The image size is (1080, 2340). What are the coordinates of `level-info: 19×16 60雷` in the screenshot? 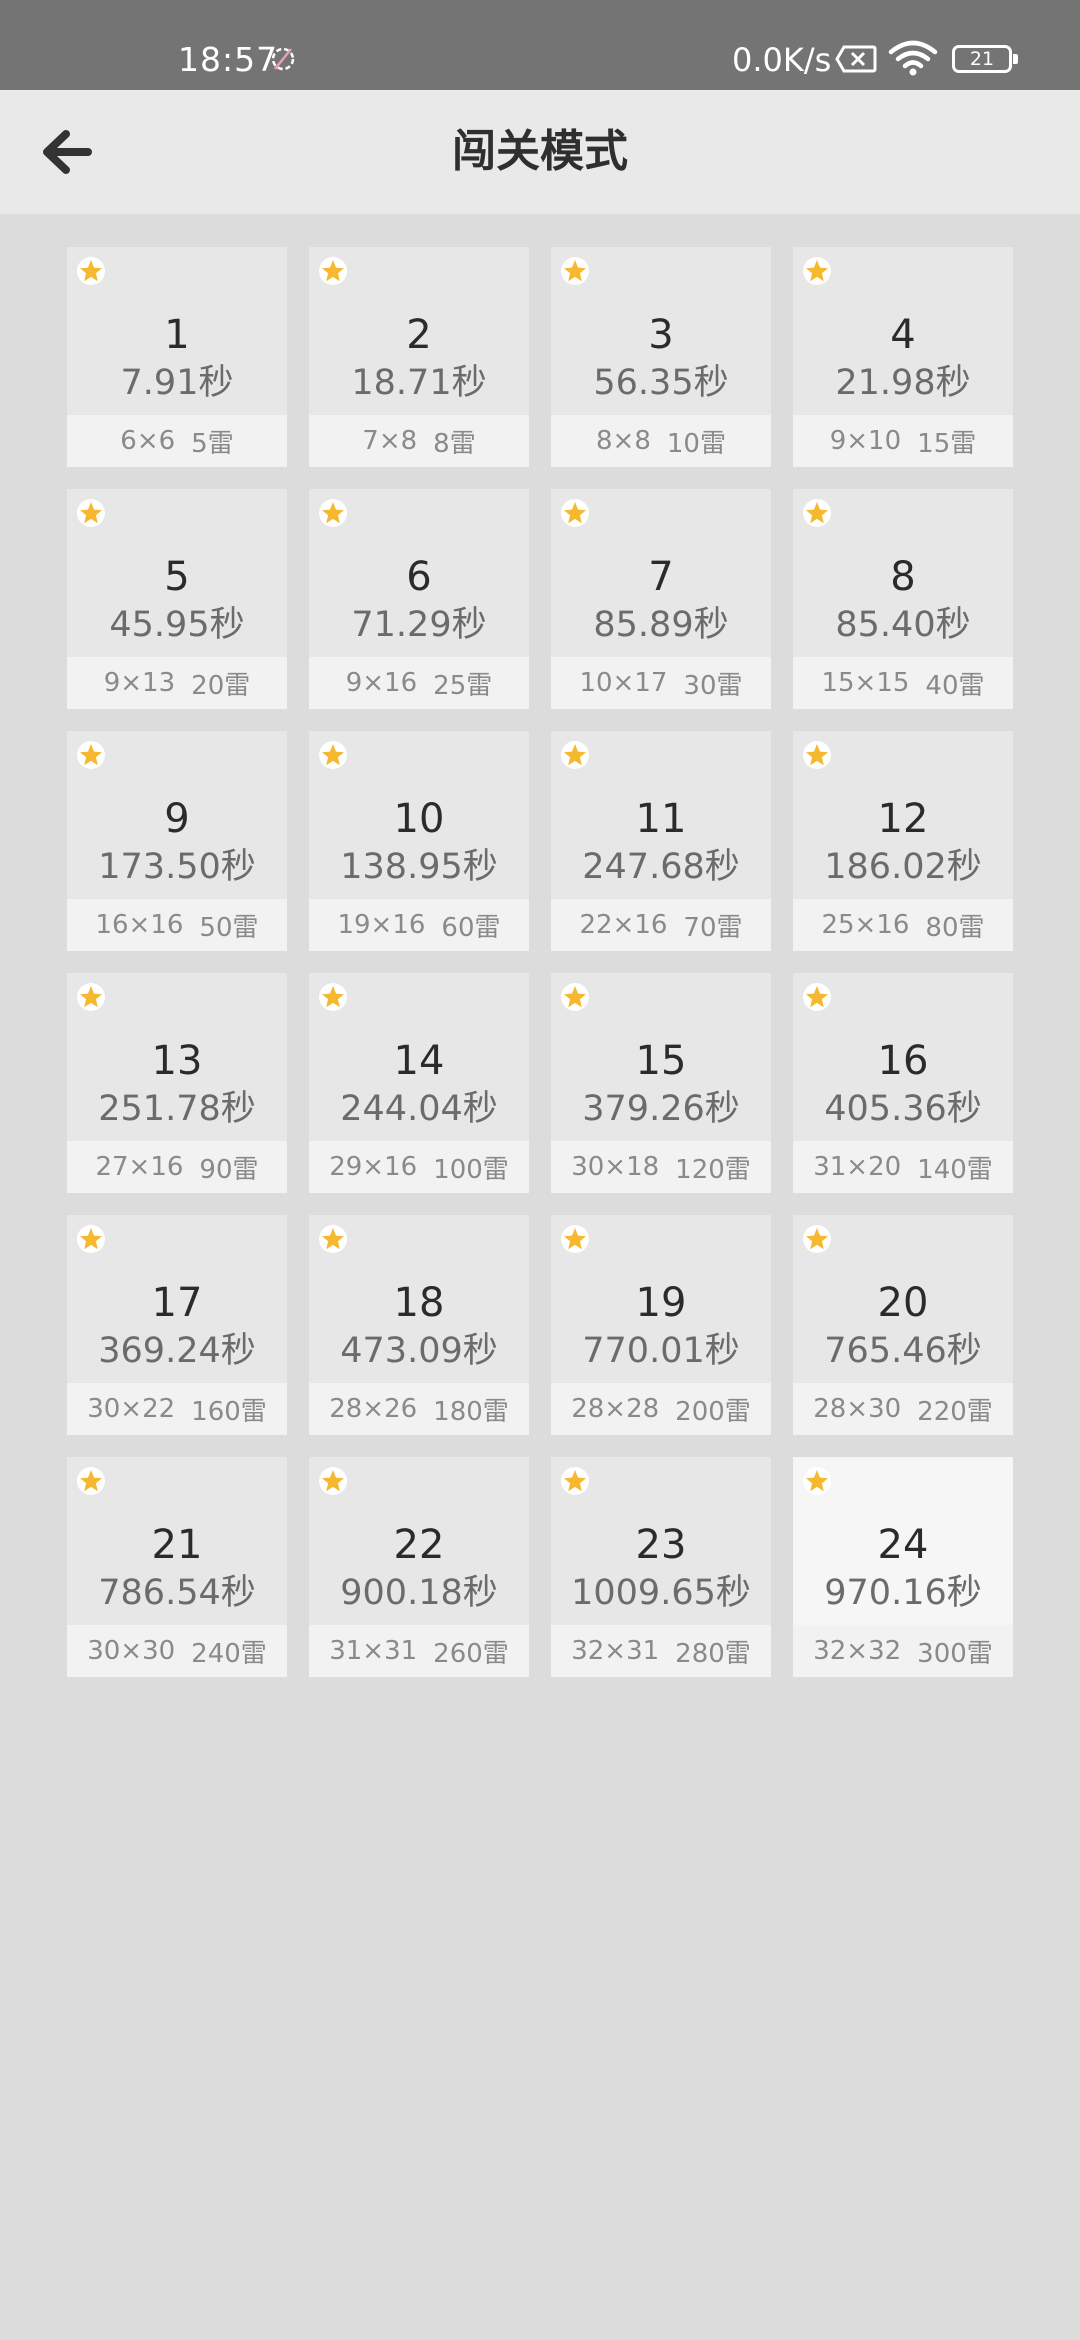 It's located at (419, 925).